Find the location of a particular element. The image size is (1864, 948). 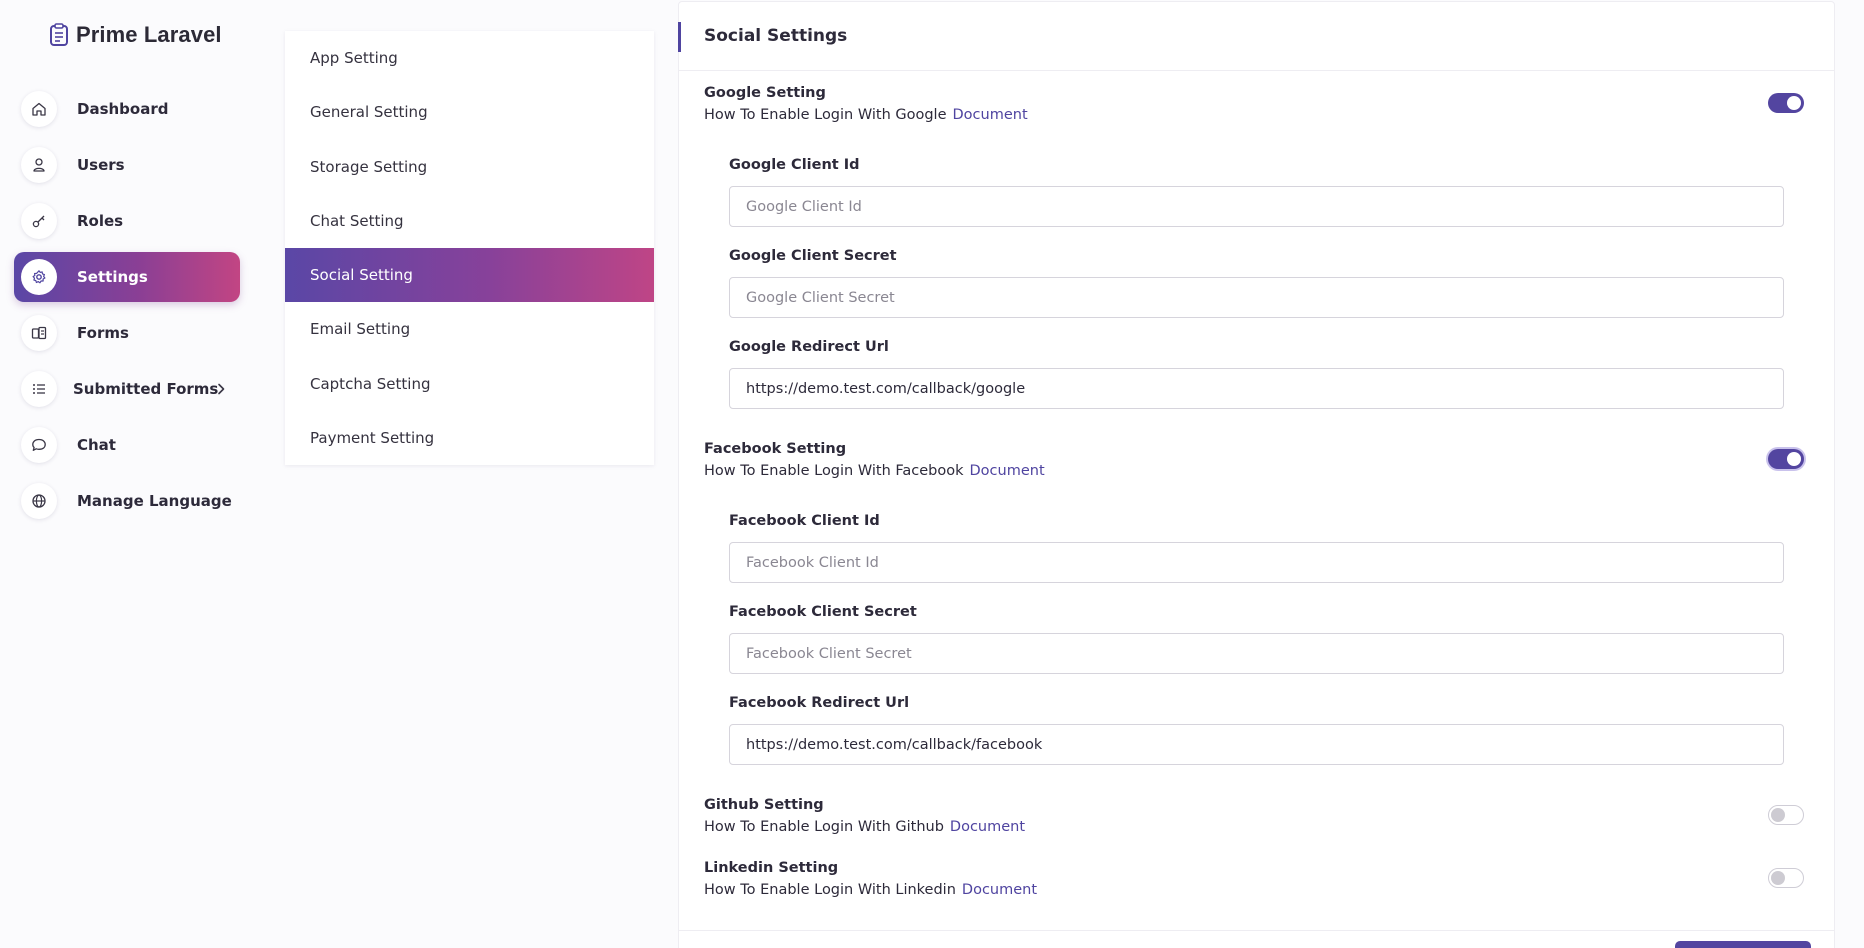

card-header: Social Settings is located at coordinates (1256, 36).